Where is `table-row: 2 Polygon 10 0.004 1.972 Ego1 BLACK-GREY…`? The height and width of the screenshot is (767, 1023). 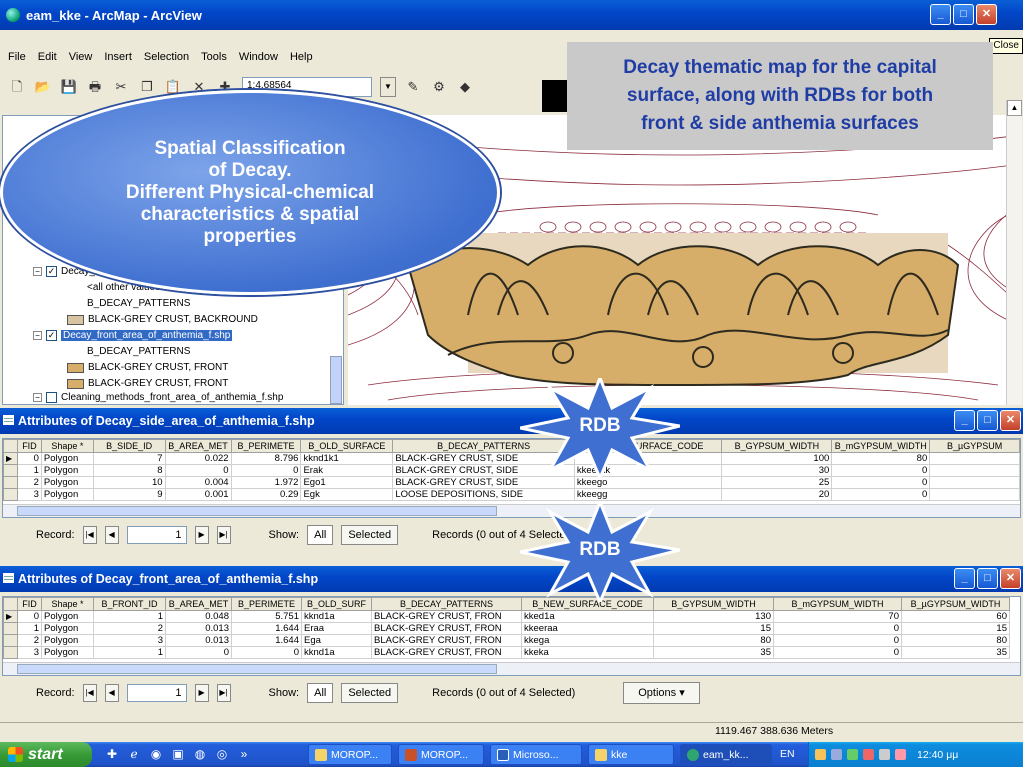 table-row: 2 Polygon 10 0.004 1.972 Ego1 BLACK-GREY… is located at coordinates (511, 482).